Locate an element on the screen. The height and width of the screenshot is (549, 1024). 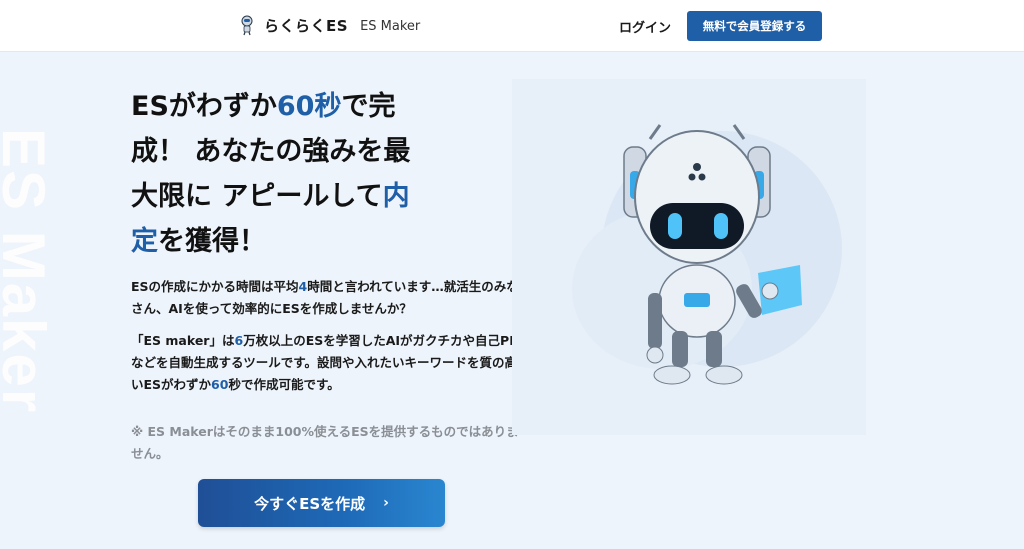
create-es-button: 今すぐESを作成 › is located at coordinates (321, 503).